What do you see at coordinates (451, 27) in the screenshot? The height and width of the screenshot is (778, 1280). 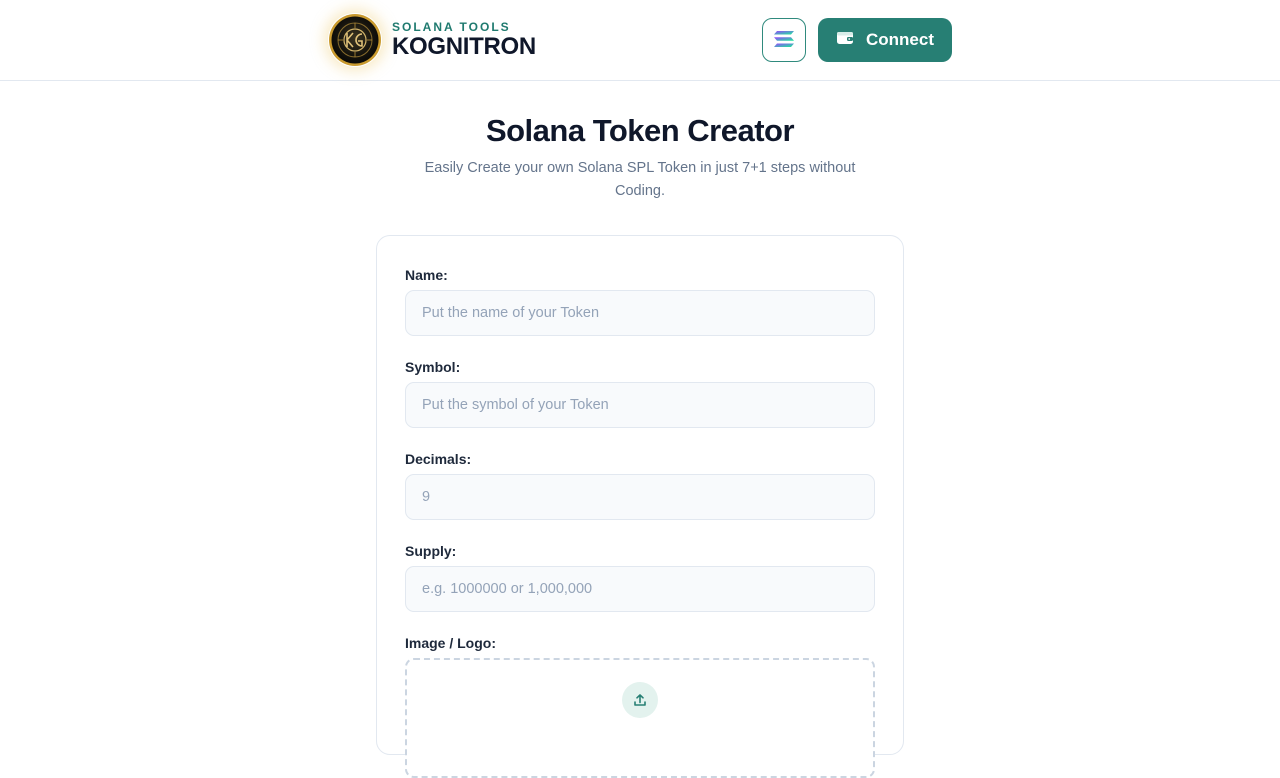 I see `brand-eyebrow: SOLANA TOOLS` at bounding box center [451, 27].